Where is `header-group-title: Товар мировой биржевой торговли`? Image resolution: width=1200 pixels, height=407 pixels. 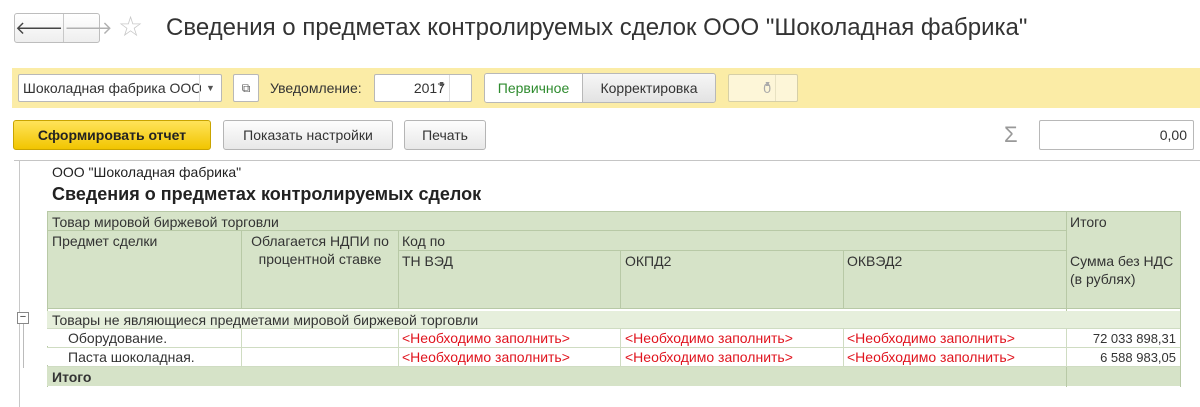 header-group-title: Товар мировой биржевой торговли is located at coordinates (165, 222).